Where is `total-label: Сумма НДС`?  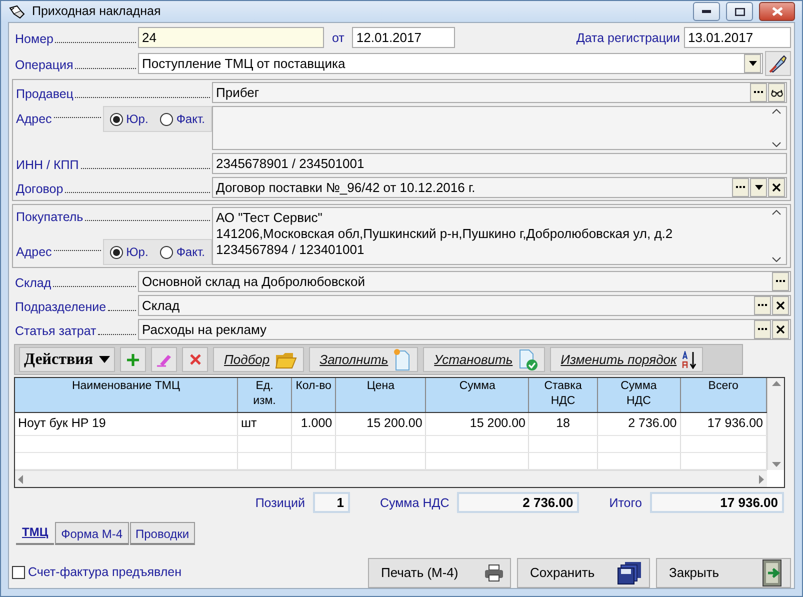 total-label: Сумма НДС is located at coordinates (415, 502).